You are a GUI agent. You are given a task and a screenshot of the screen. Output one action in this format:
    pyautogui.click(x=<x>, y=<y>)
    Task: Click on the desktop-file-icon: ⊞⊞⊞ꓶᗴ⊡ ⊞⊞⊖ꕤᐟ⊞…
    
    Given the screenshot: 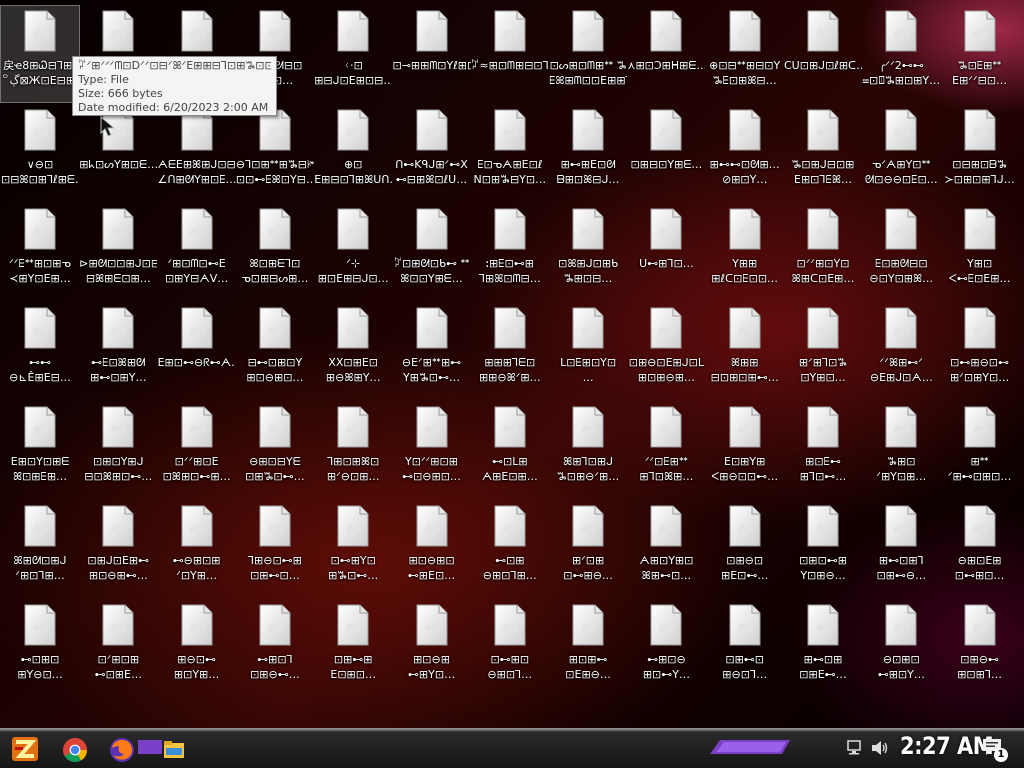 What is the action you would take?
    pyautogui.click(x=510, y=351)
    